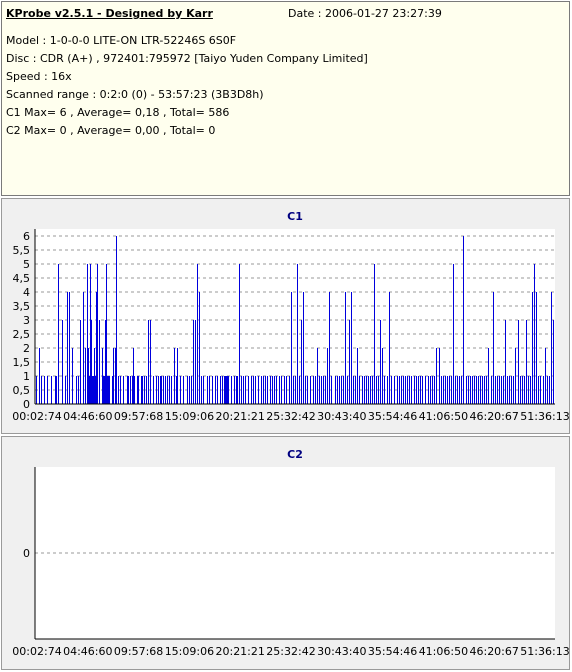 The height and width of the screenshot is (672, 572). I want to click on c1-x-tick-label: 51:36:13, so click(544, 416).